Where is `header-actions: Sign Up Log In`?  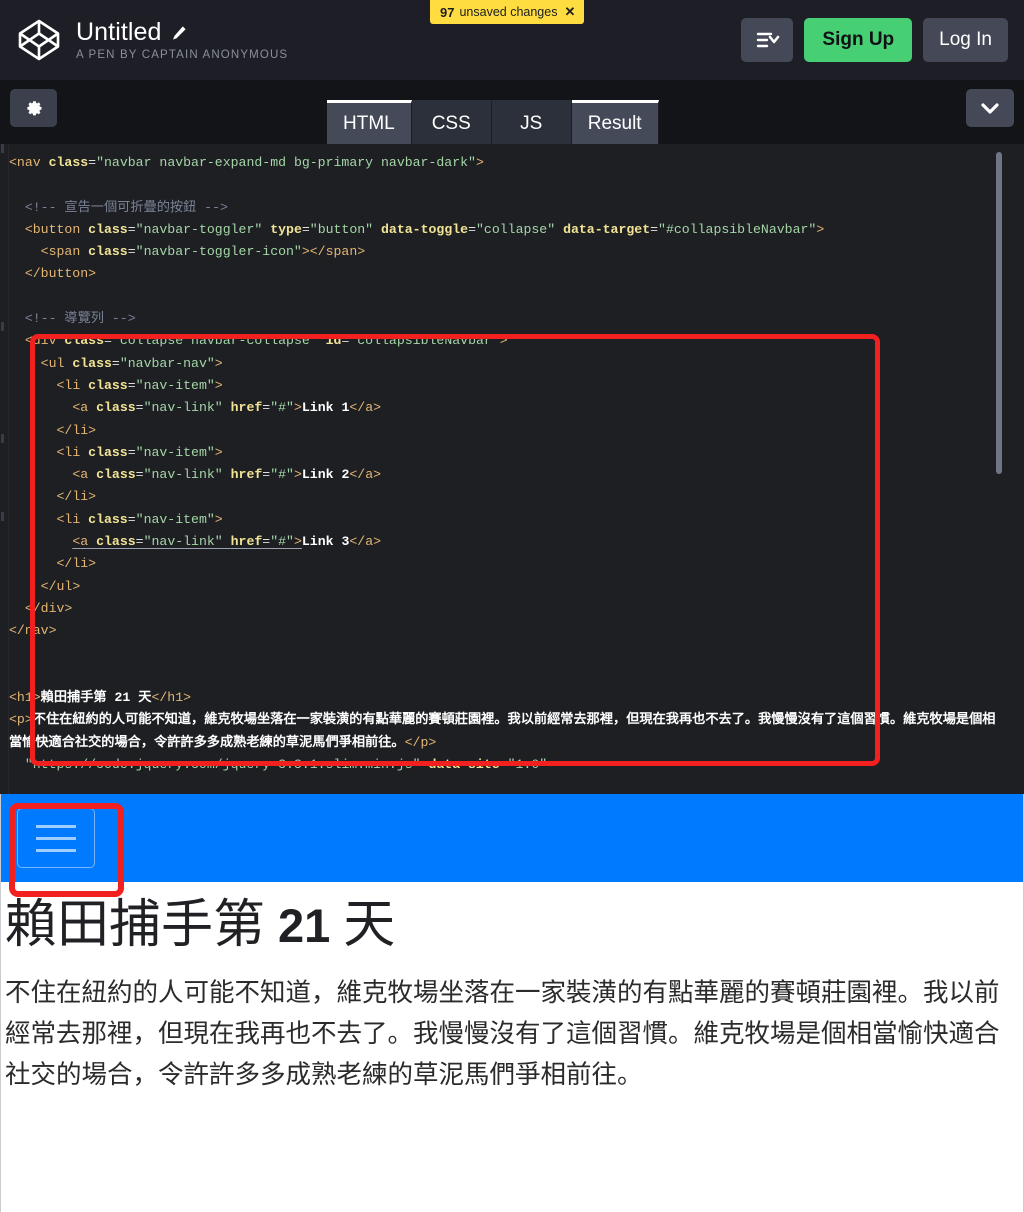 header-actions: Sign Up Log In is located at coordinates (874, 40).